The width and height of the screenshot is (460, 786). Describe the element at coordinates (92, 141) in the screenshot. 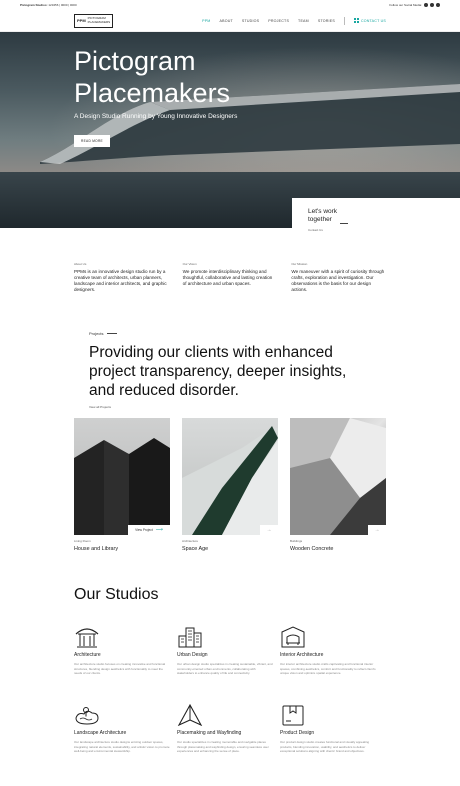

I see `read-more-button: READ MORE` at that location.